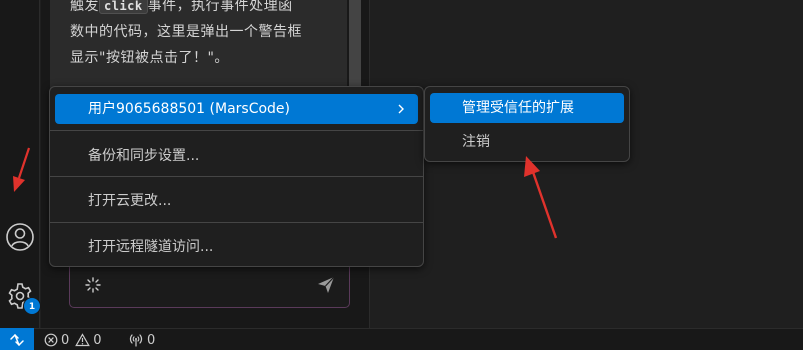 Image resolution: width=803 pixels, height=350 pixels. What do you see at coordinates (355, 47) in the screenshot?
I see `scrollbar-thumb` at bounding box center [355, 47].